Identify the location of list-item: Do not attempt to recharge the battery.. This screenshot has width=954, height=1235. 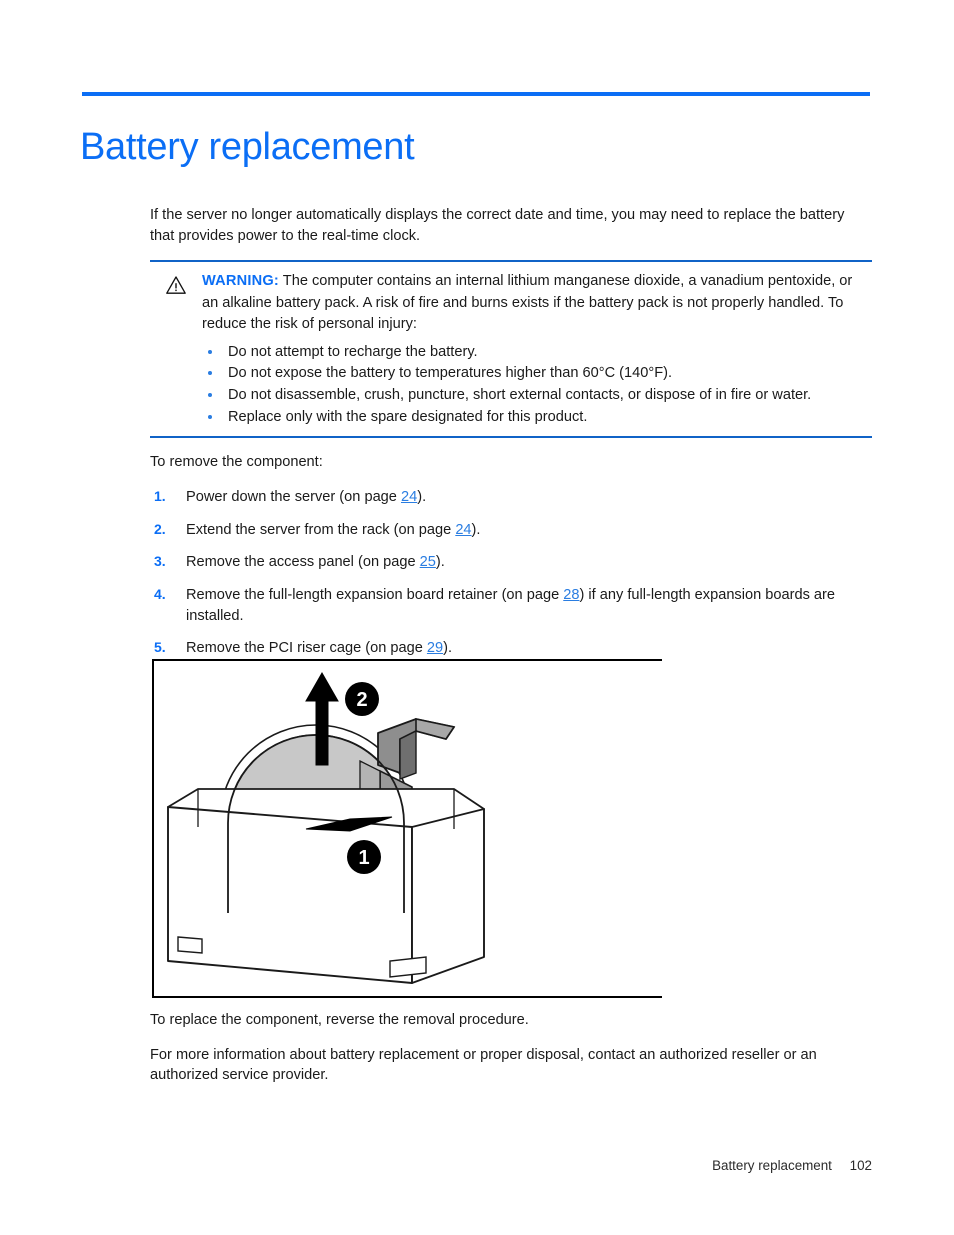
(537, 353).